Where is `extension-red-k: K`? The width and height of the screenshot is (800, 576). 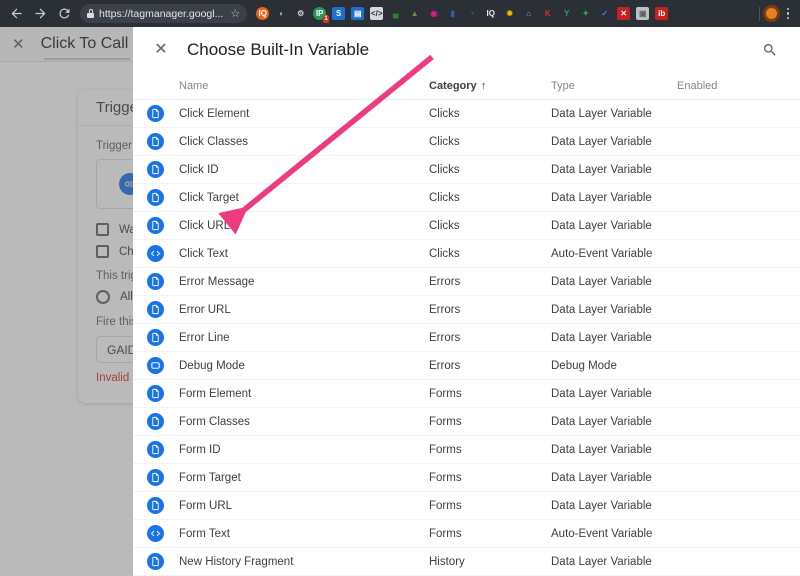
extension-red-k: K is located at coordinates (547, 13).